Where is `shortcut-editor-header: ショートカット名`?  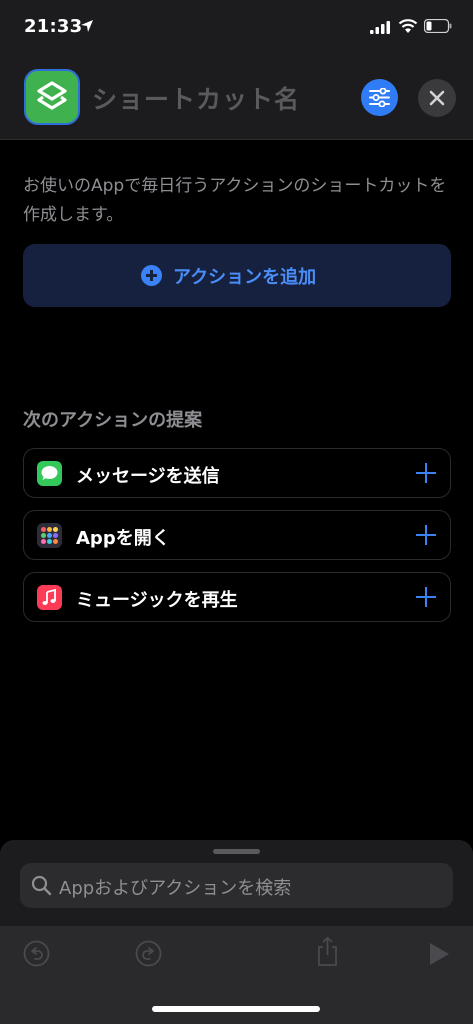 shortcut-editor-header: ショートカット名 is located at coordinates (236, 99).